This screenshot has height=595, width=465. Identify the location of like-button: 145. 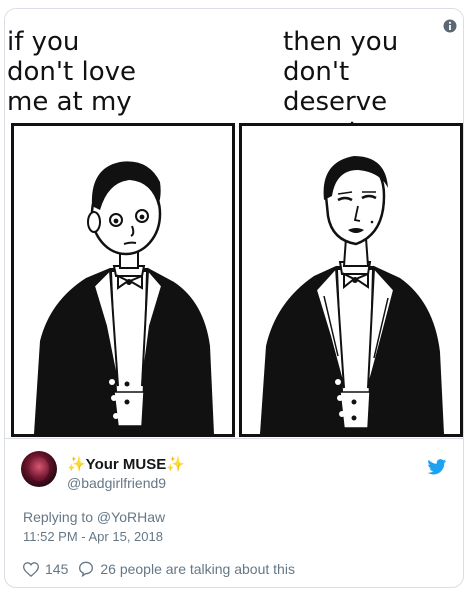
(45, 569).